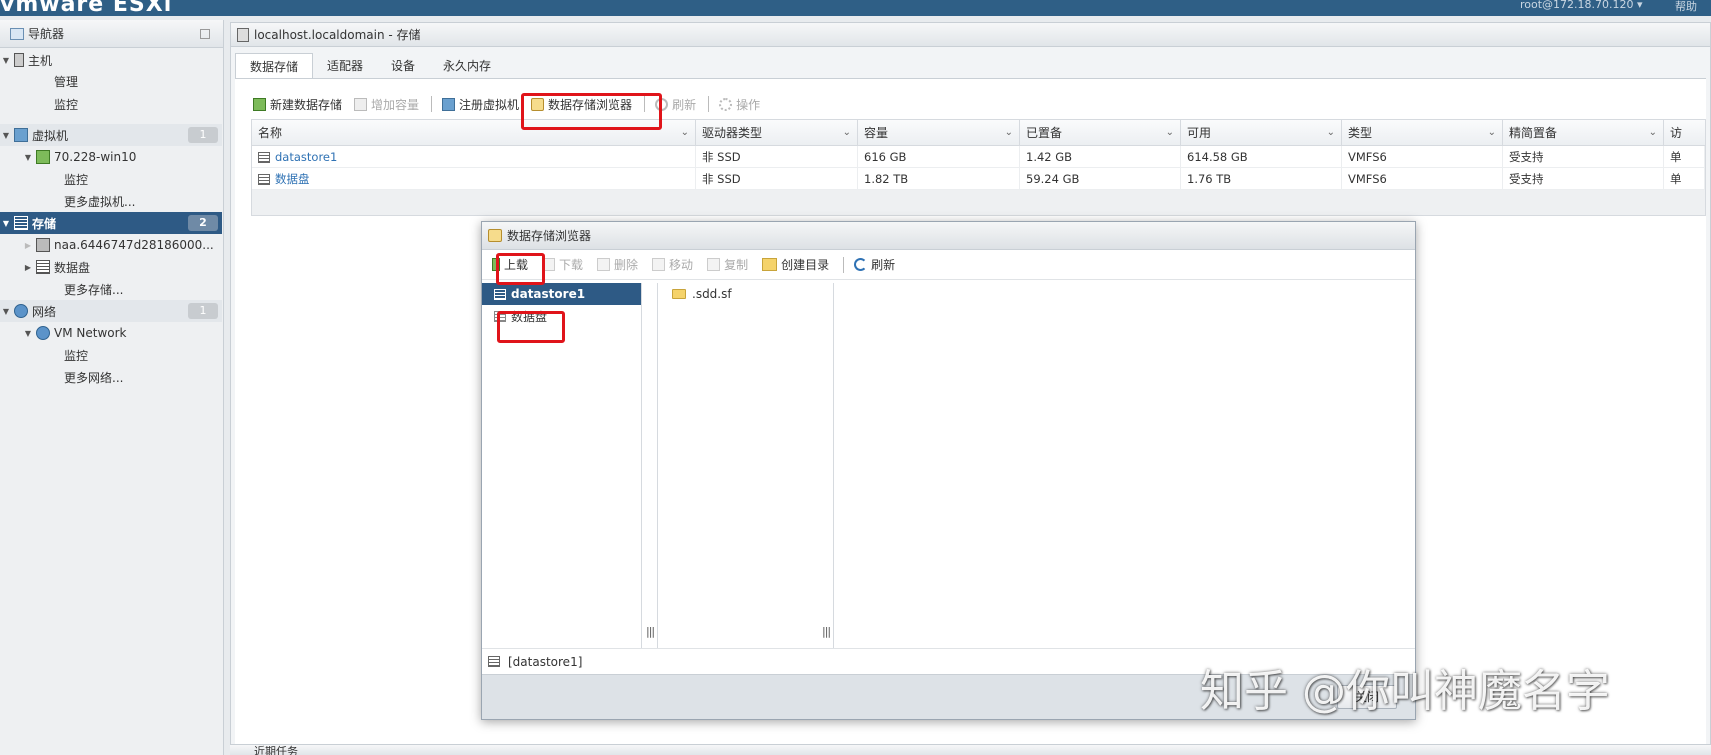  I want to click on nav-host: ▼ 主机, so click(111, 60).